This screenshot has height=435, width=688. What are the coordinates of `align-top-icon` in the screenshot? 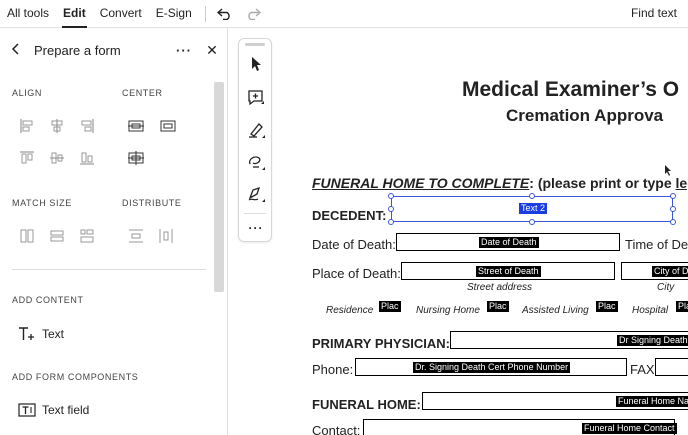 It's located at (27, 158).